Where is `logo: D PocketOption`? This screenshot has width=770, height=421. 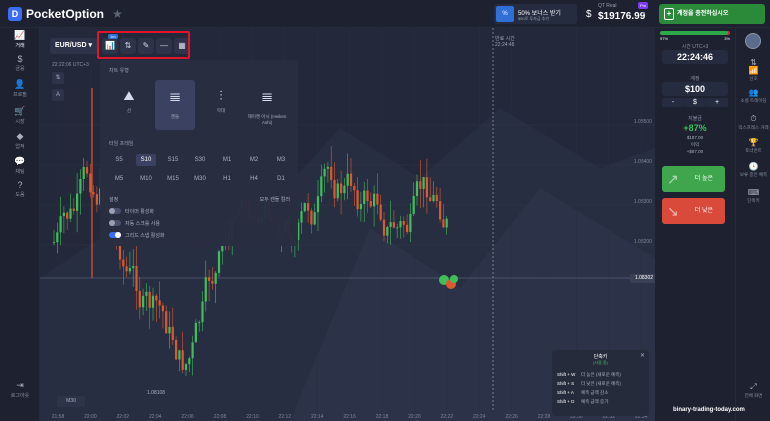 logo: D PocketOption is located at coordinates (56, 14).